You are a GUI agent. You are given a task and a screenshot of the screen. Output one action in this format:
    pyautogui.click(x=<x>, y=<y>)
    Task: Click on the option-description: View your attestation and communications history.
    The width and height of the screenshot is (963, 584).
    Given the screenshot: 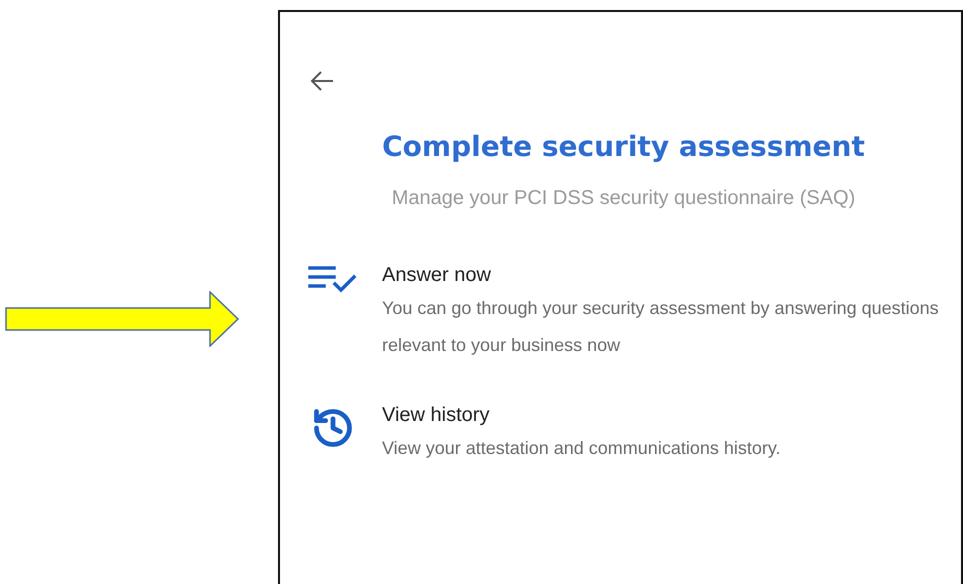 What is the action you would take?
    pyautogui.click(x=581, y=448)
    